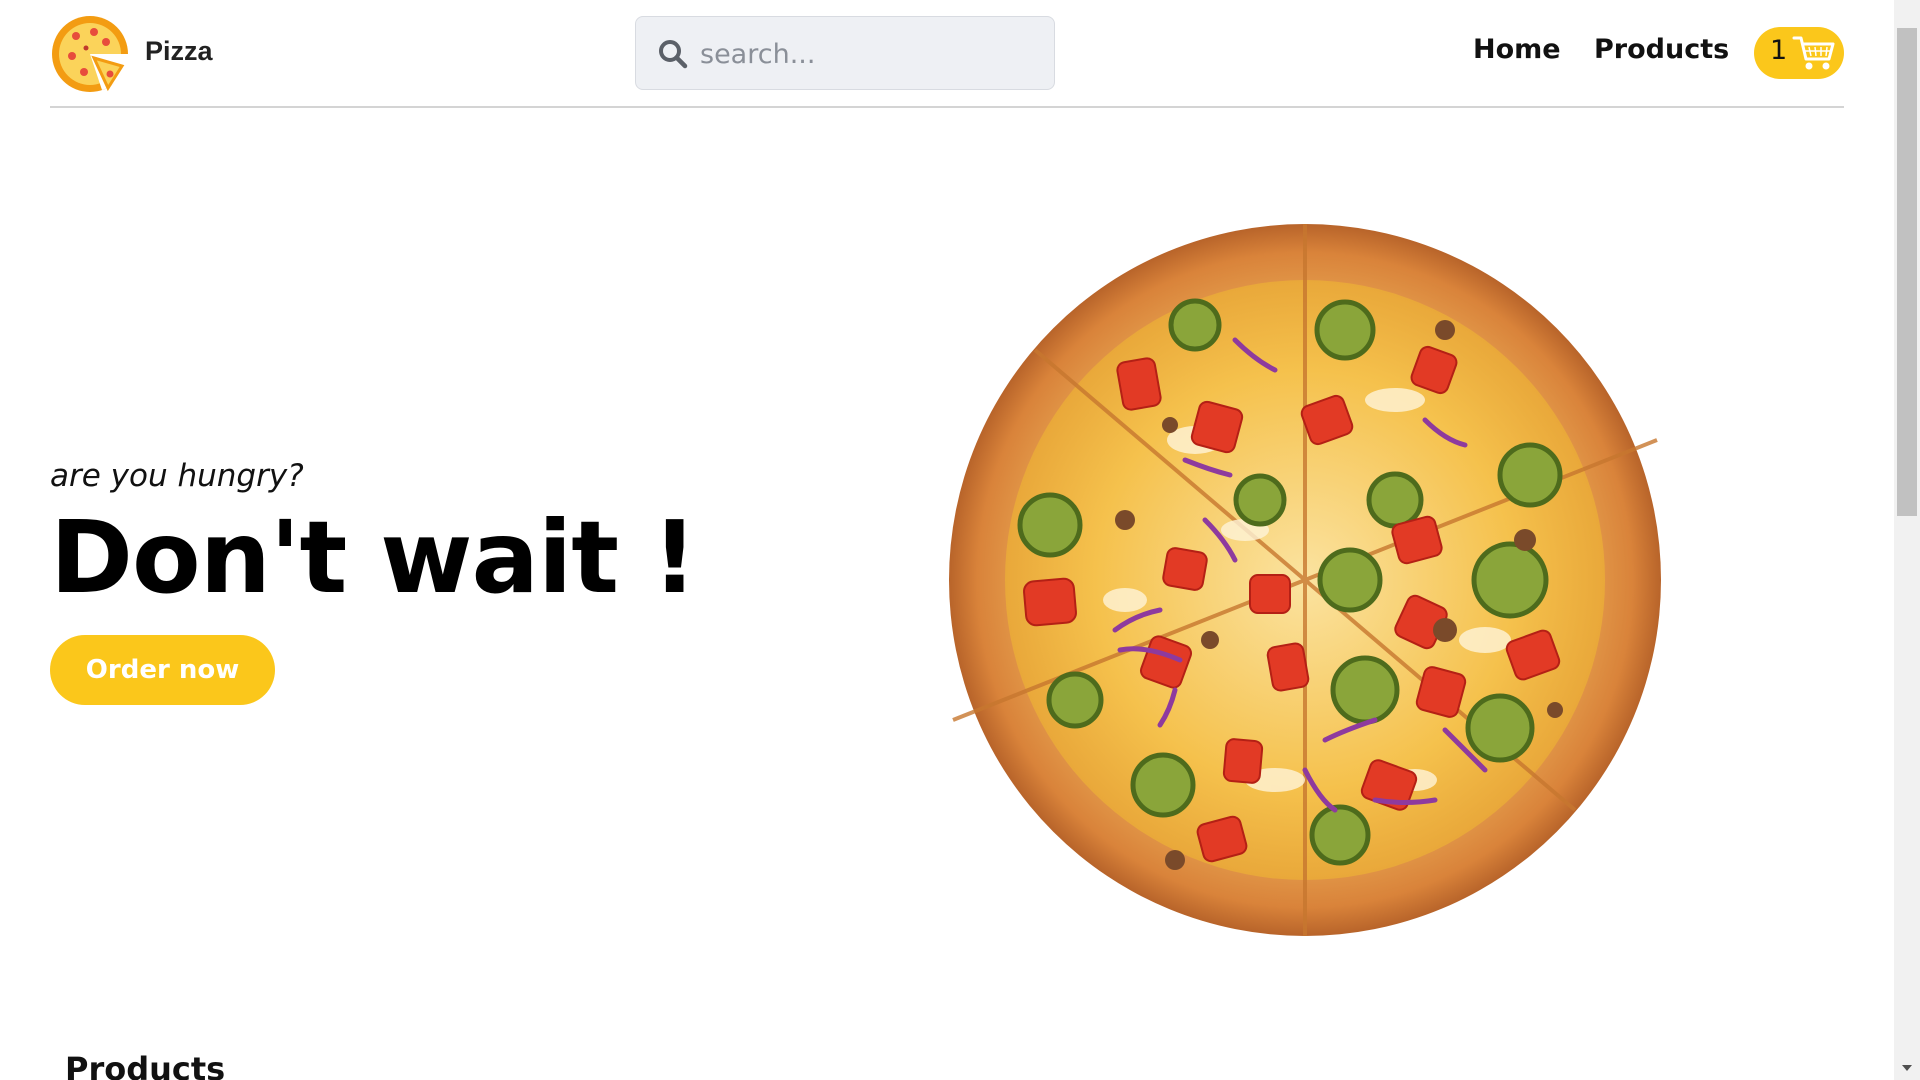  What do you see at coordinates (145, 1065) in the screenshot?
I see `products-section-title: Products` at bounding box center [145, 1065].